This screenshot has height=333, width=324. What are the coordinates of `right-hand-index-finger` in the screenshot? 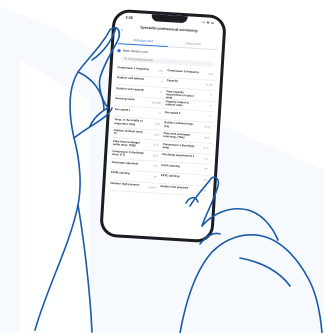 It's located at (204, 201).